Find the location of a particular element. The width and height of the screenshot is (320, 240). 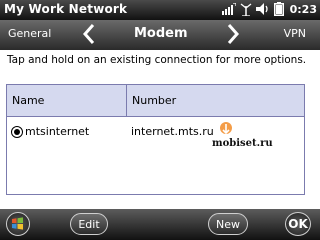

volume-icon is located at coordinates (262, 9).